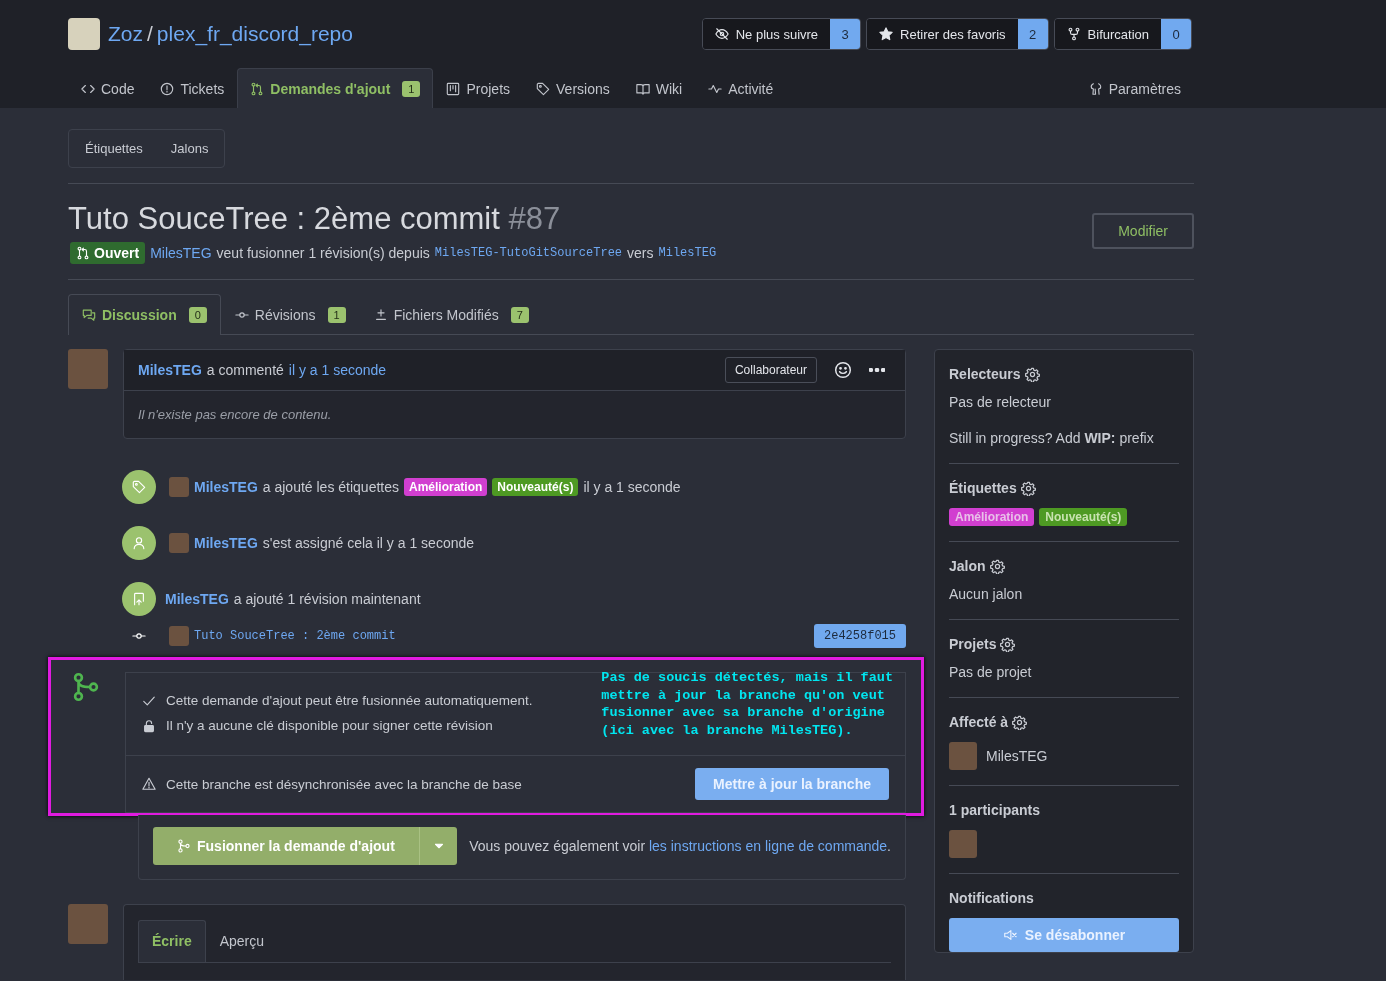 This screenshot has height=981, width=1386. Describe the element at coordinates (766, 34) in the screenshot. I see `watch-button: Ne plus suivre` at that location.